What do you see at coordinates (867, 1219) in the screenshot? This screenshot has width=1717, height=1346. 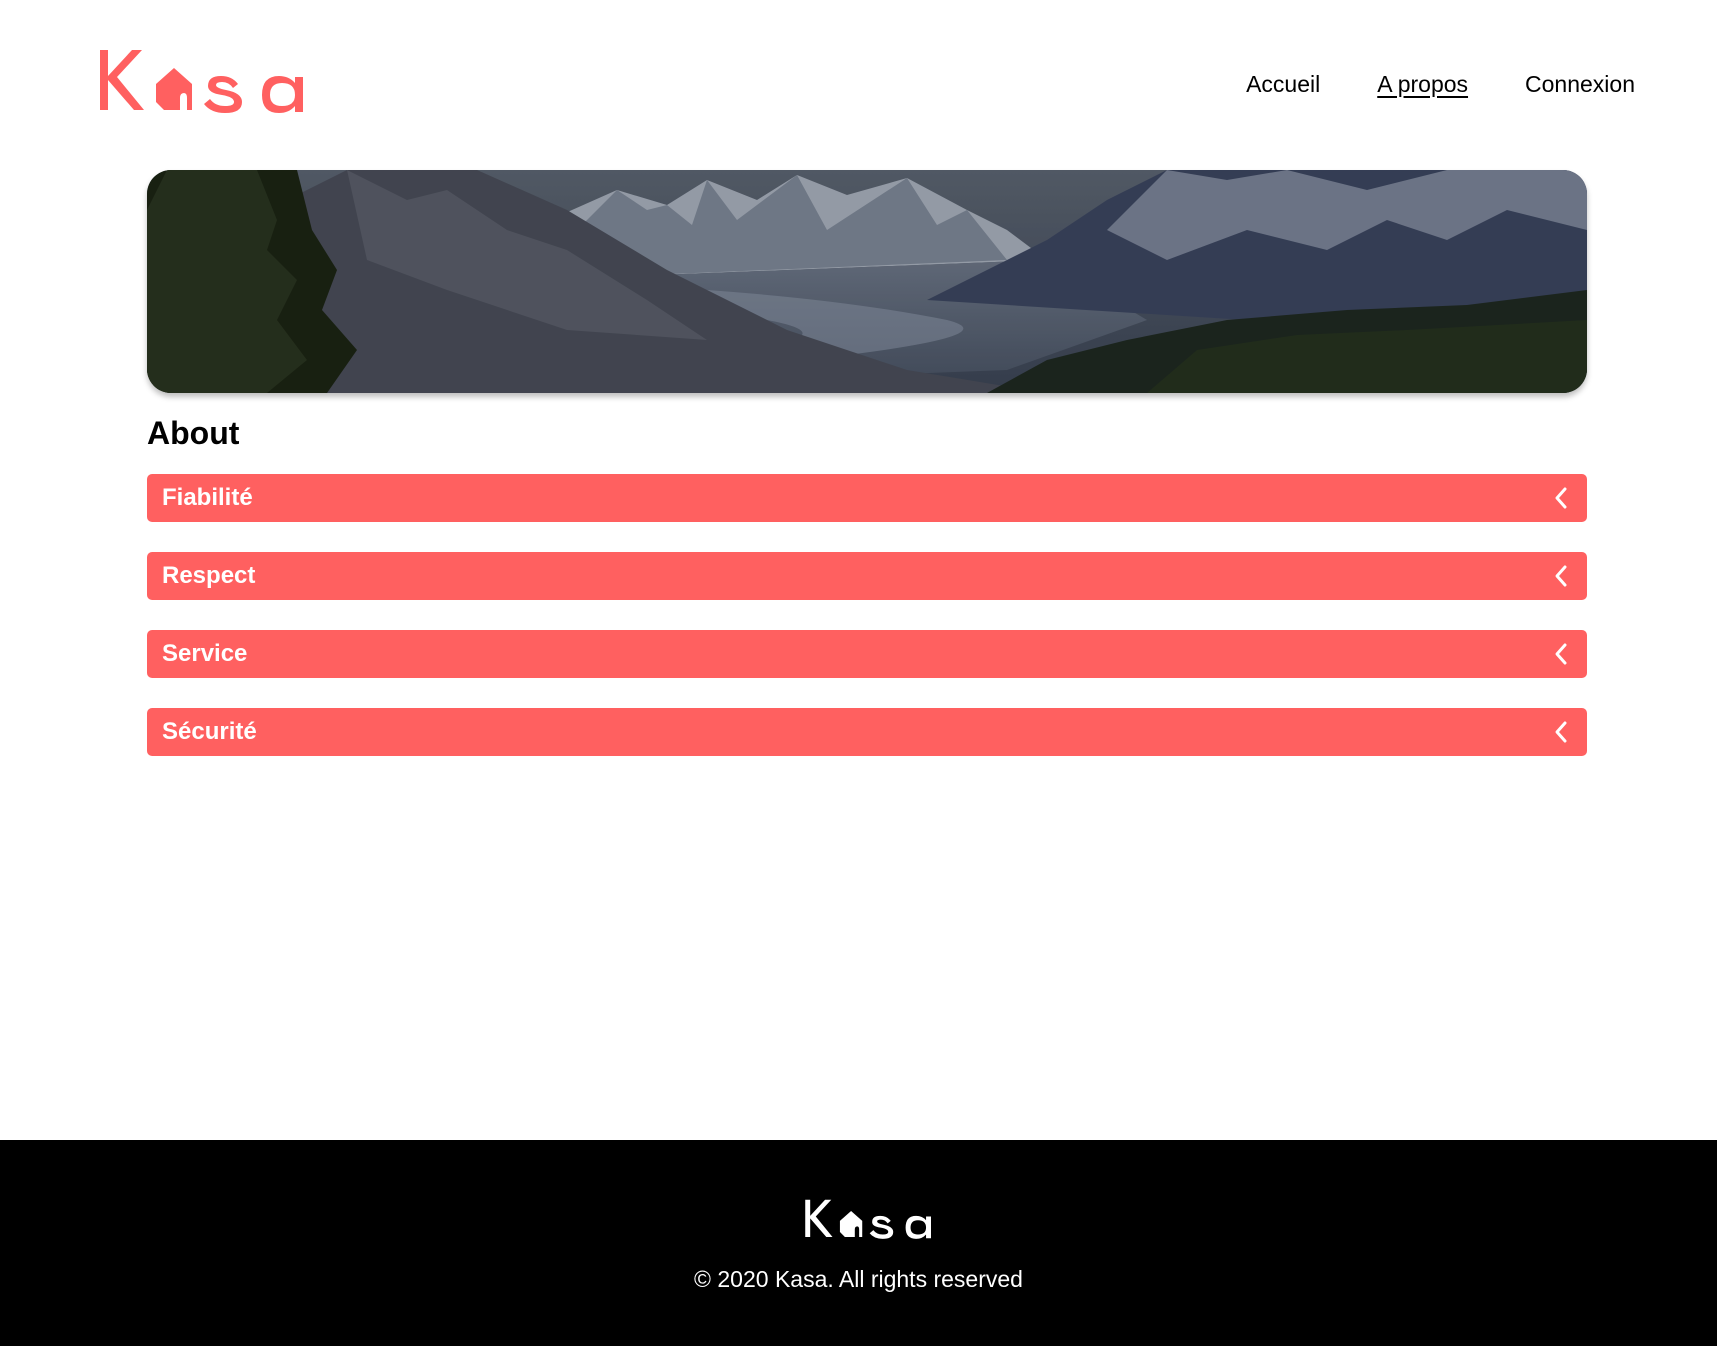 I see `kasa-logo-footer` at bounding box center [867, 1219].